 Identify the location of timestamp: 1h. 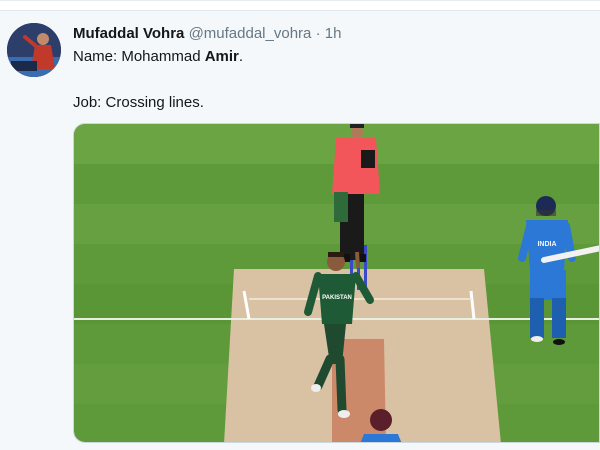
(333, 33).